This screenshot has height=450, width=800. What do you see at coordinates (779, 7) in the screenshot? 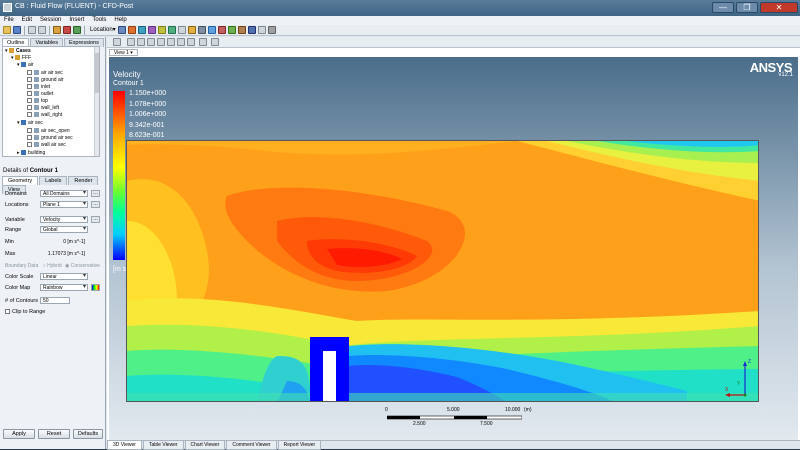
I see `close-button: ✕` at bounding box center [779, 7].